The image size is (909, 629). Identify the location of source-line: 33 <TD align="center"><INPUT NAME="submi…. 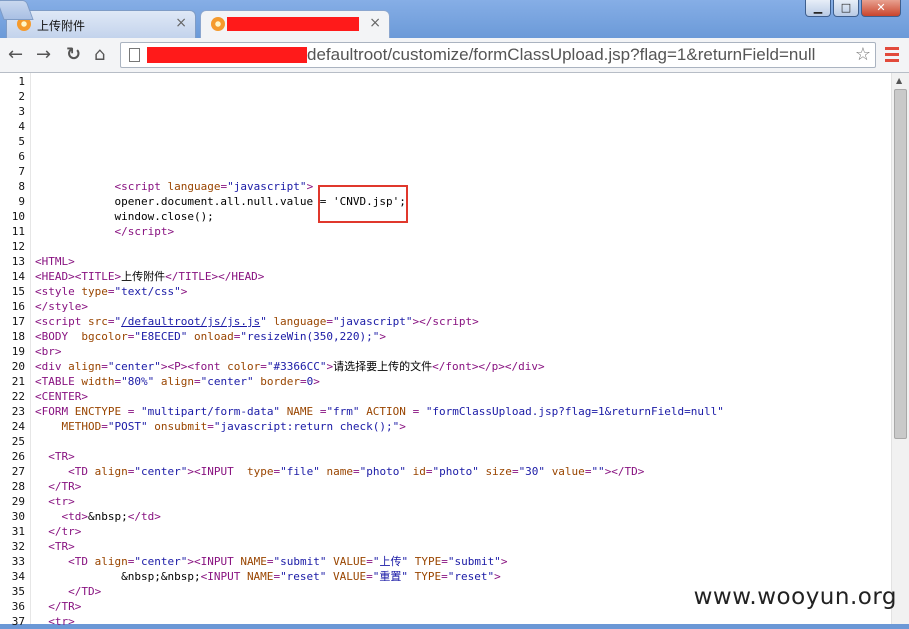
(445, 561).